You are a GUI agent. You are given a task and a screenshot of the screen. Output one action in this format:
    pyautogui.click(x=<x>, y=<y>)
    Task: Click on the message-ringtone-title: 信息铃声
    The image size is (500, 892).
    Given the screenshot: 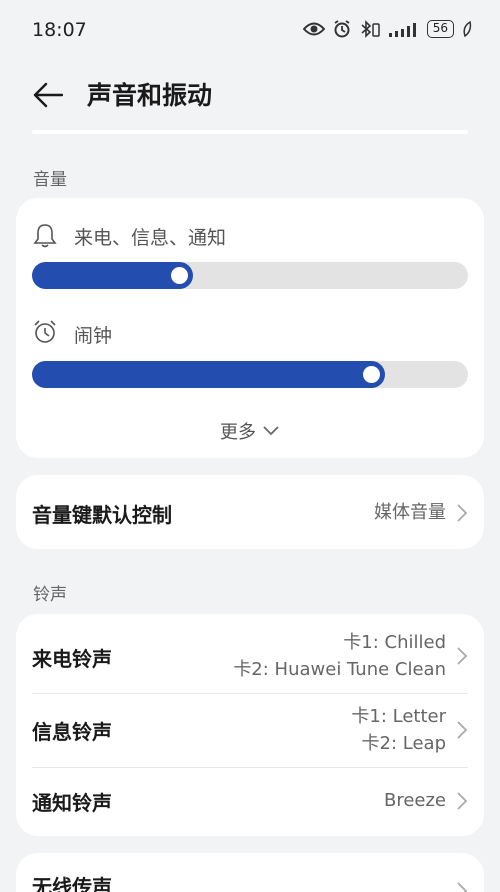 What is the action you would take?
    pyautogui.click(x=72, y=732)
    